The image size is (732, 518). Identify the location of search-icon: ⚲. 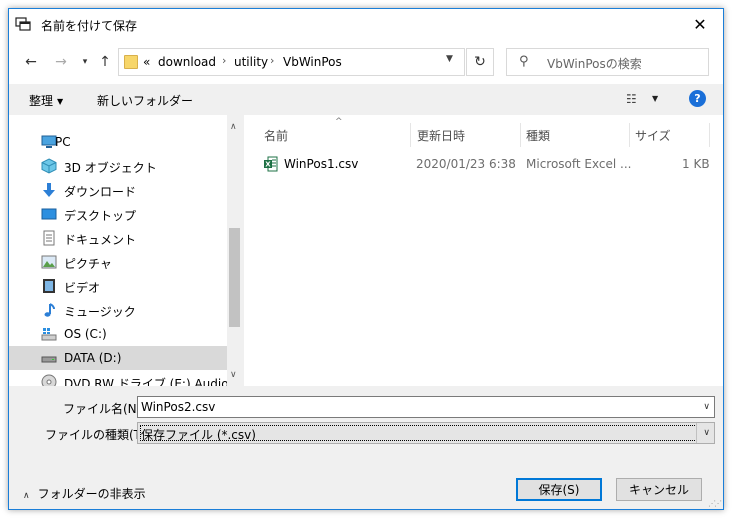
(524, 61).